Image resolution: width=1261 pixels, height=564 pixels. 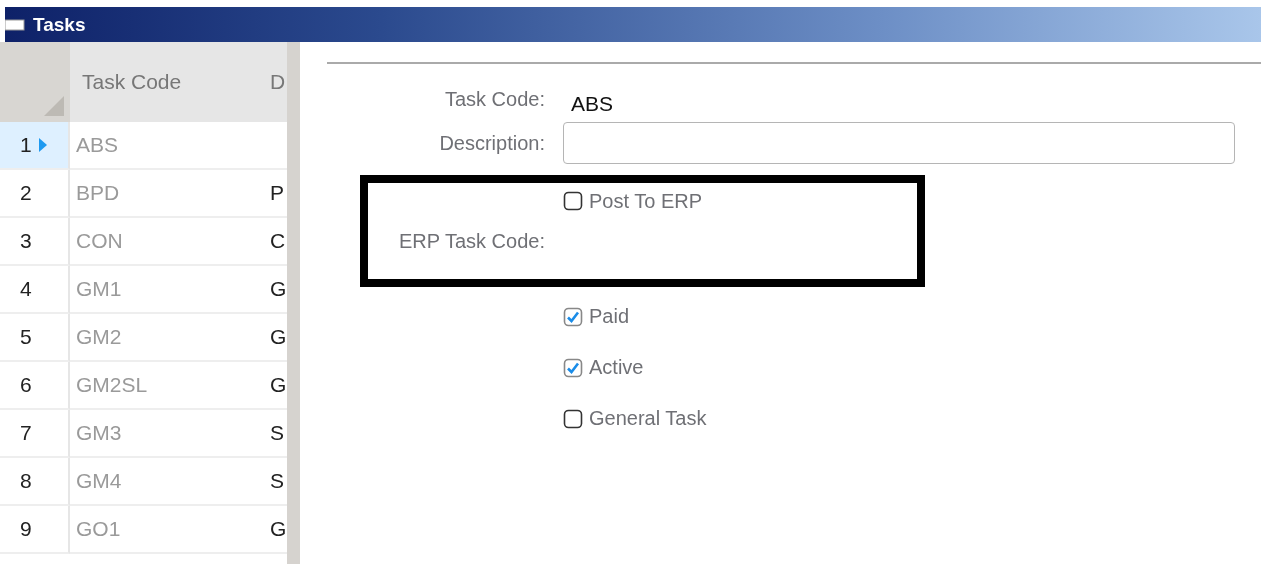 What do you see at coordinates (170, 386) in the screenshot?
I see `table-cell: GM2SL` at bounding box center [170, 386].